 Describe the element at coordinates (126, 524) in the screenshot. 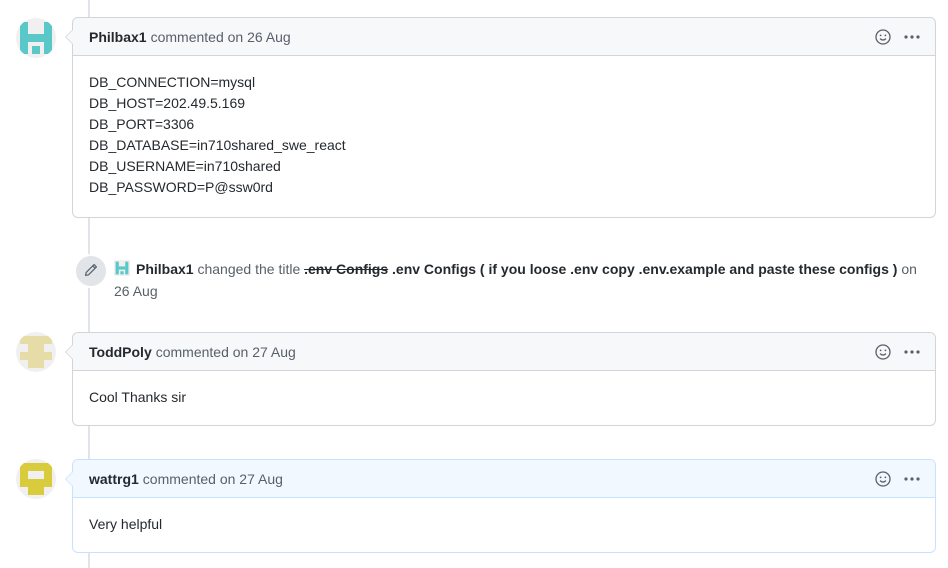

I see `comment-body: Very helpful` at that location.